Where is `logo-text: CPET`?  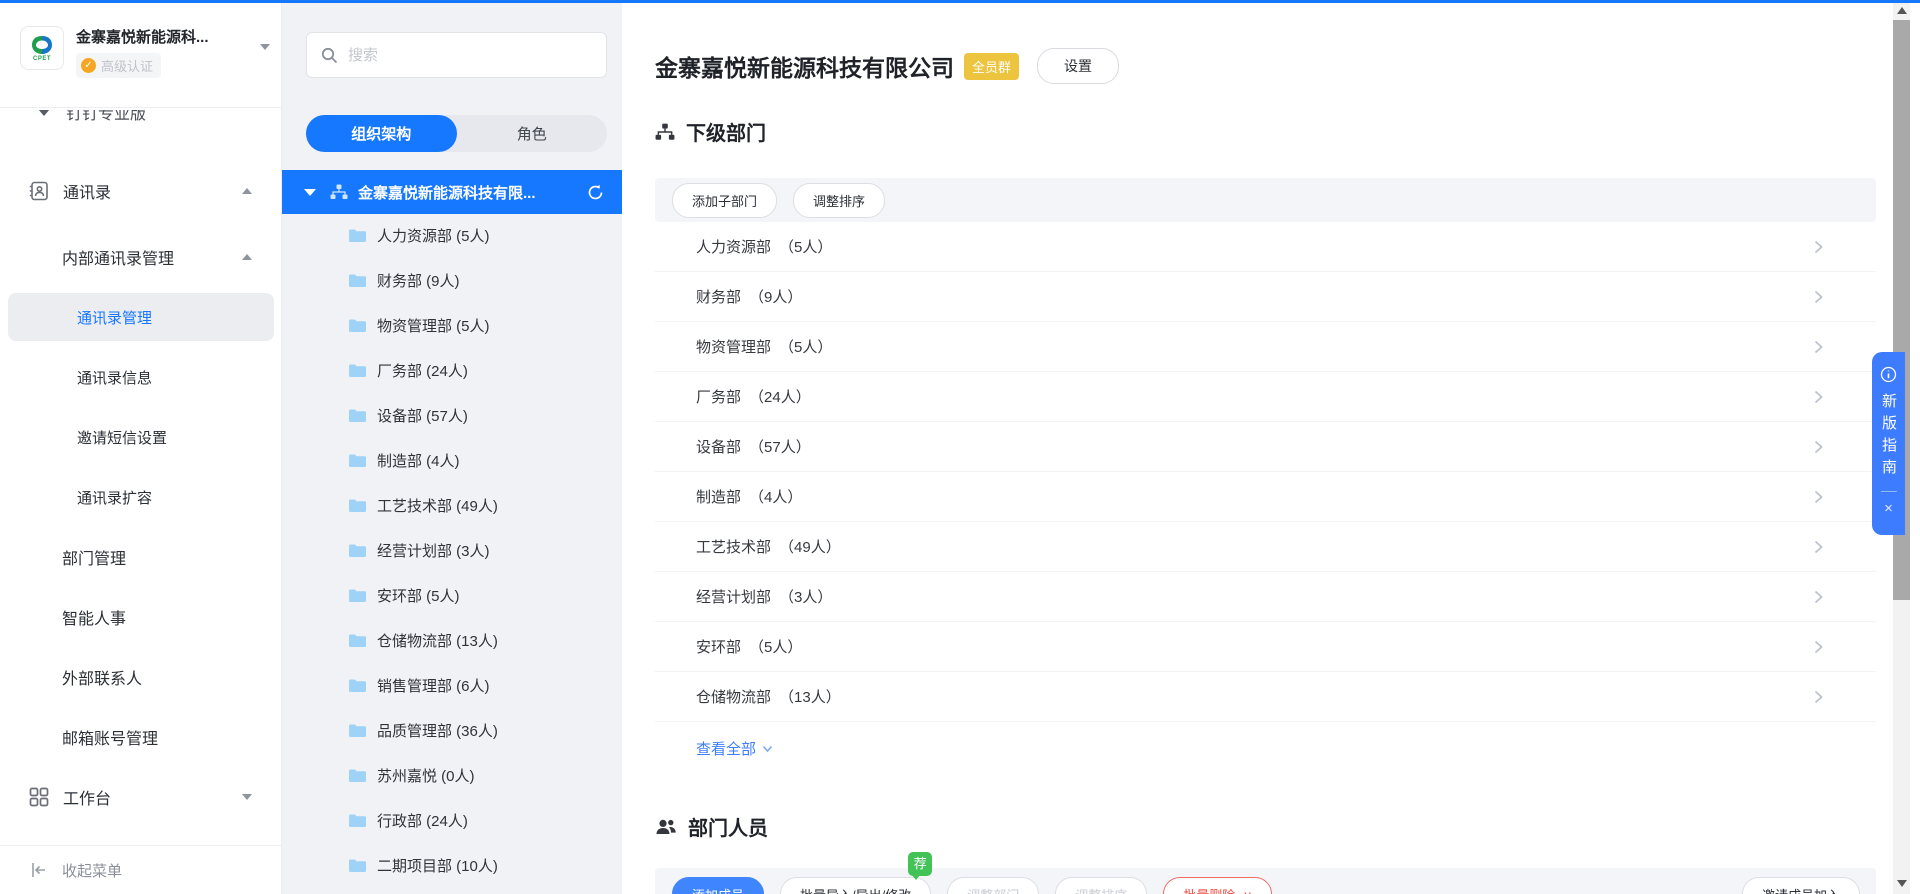
logo-text: CPET is located at coordinates (41, 59).